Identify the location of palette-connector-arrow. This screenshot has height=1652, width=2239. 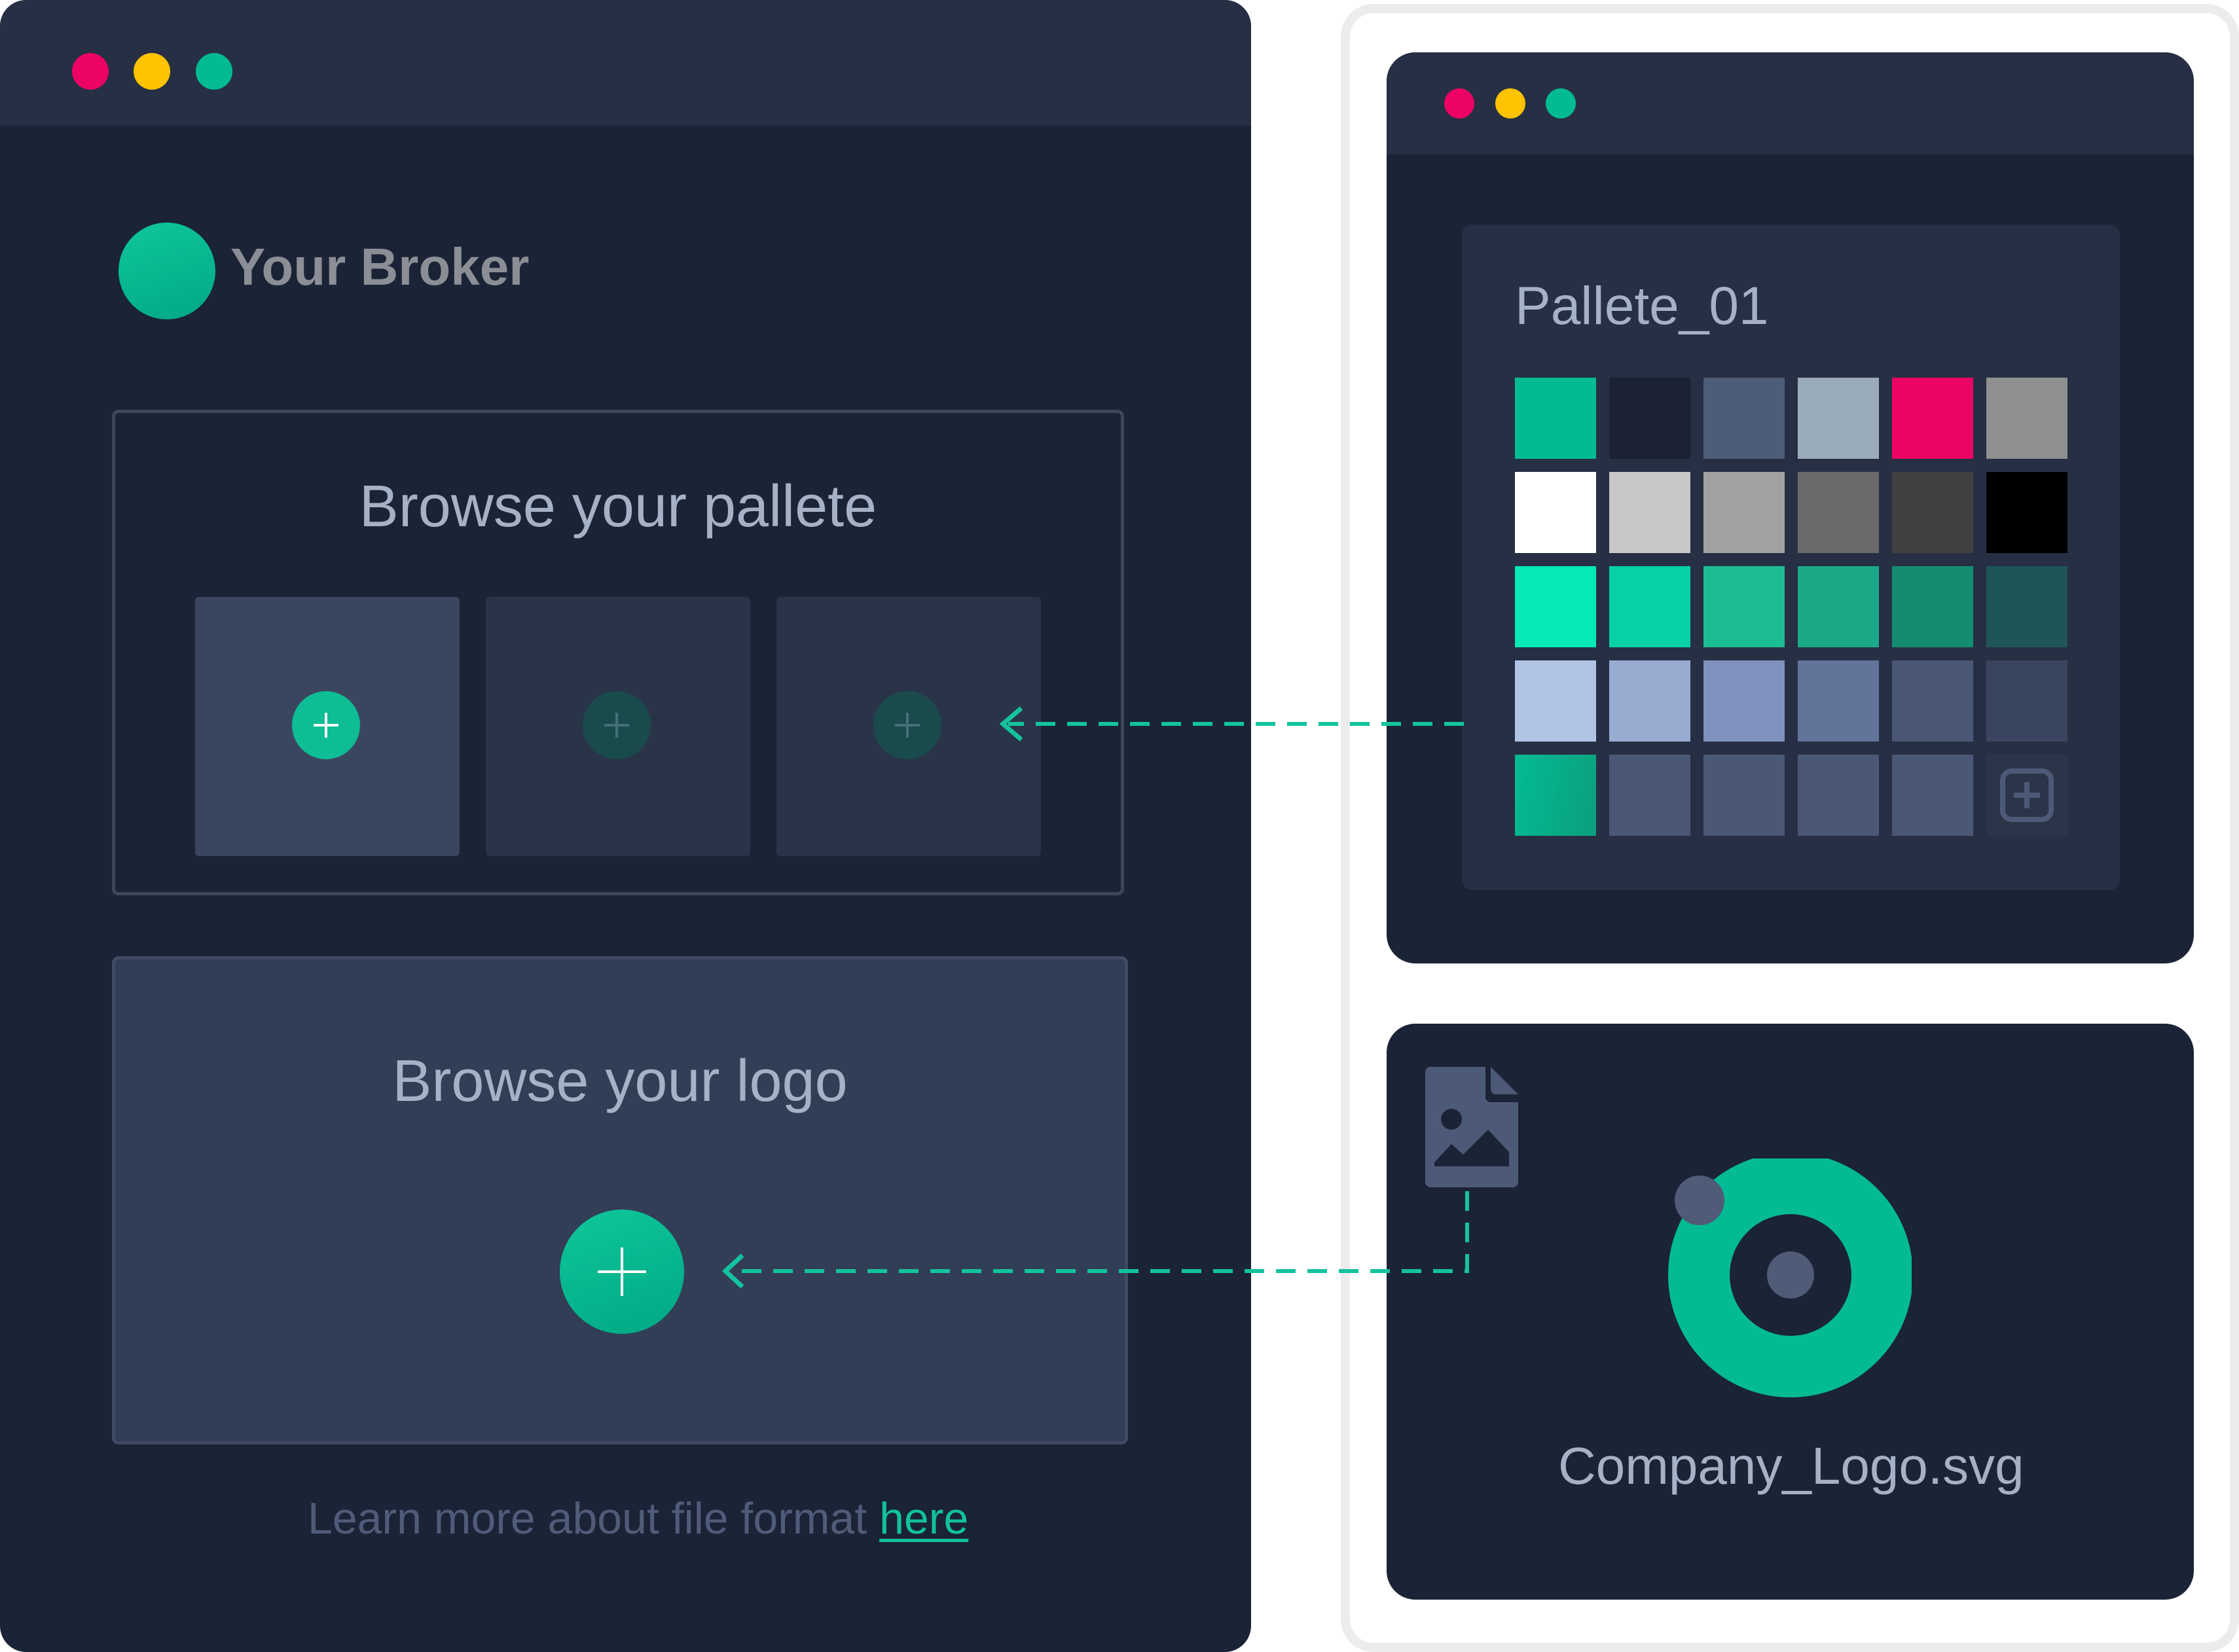
(1231, 724).